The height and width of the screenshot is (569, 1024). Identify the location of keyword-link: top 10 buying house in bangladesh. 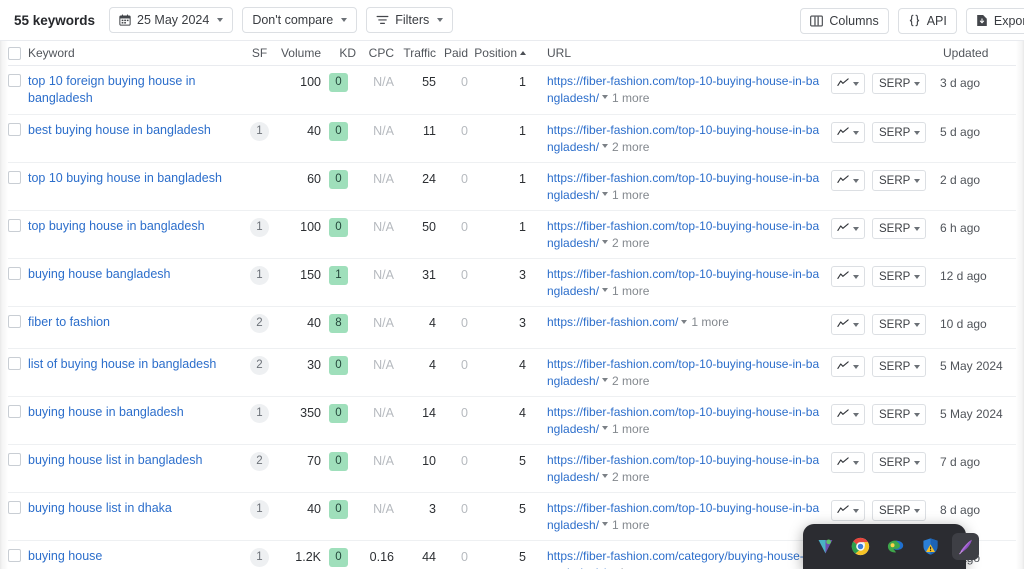
(125, 178).